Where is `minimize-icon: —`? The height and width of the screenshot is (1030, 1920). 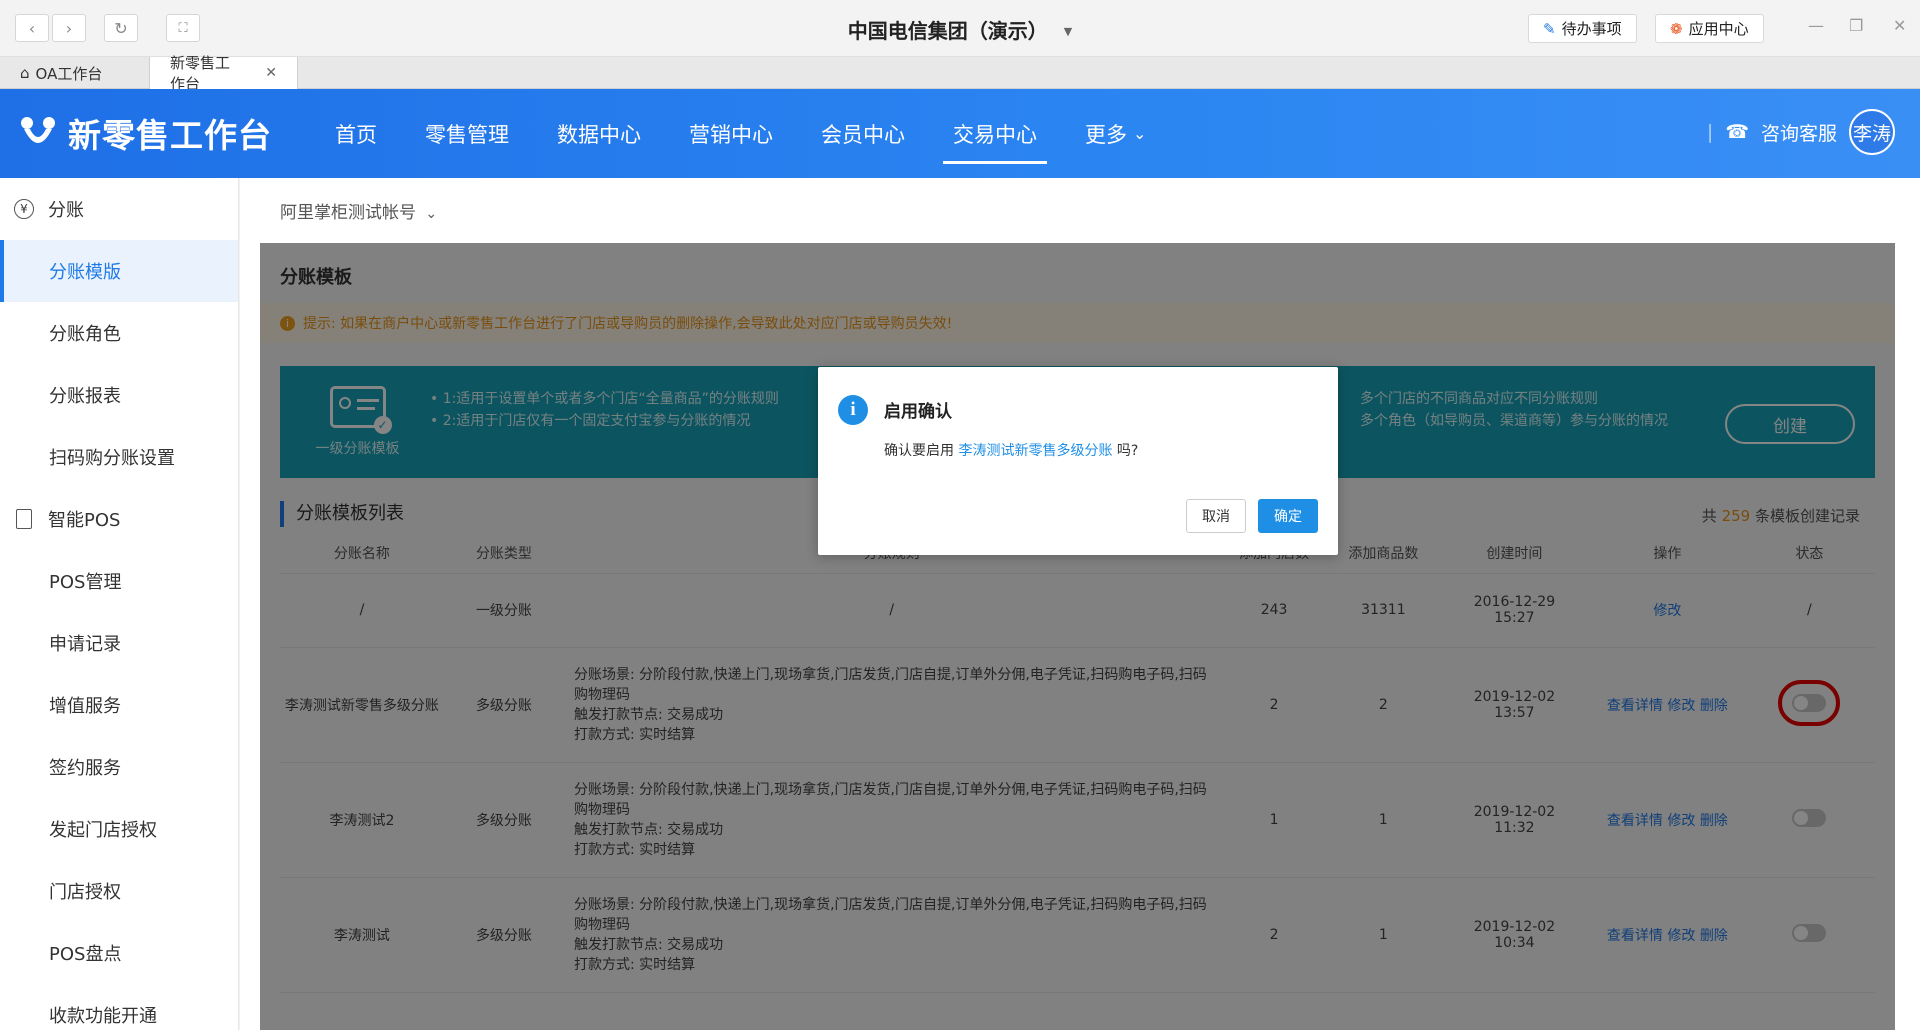
minimize-icon: — is located at coordinates (1816, 25).